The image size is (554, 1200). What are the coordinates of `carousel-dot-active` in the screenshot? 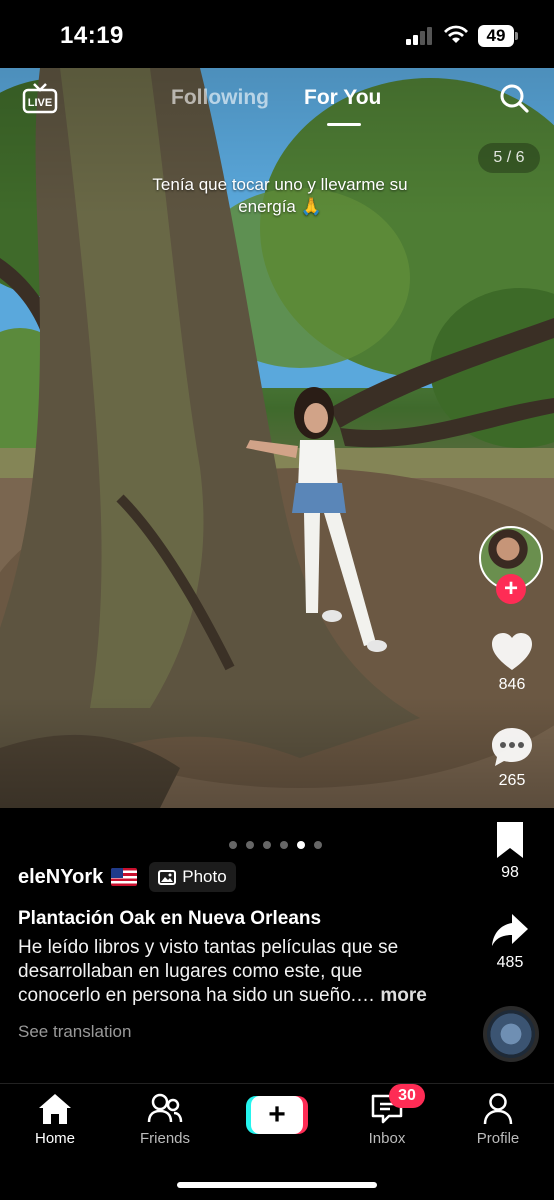 It's located at (301, 845).